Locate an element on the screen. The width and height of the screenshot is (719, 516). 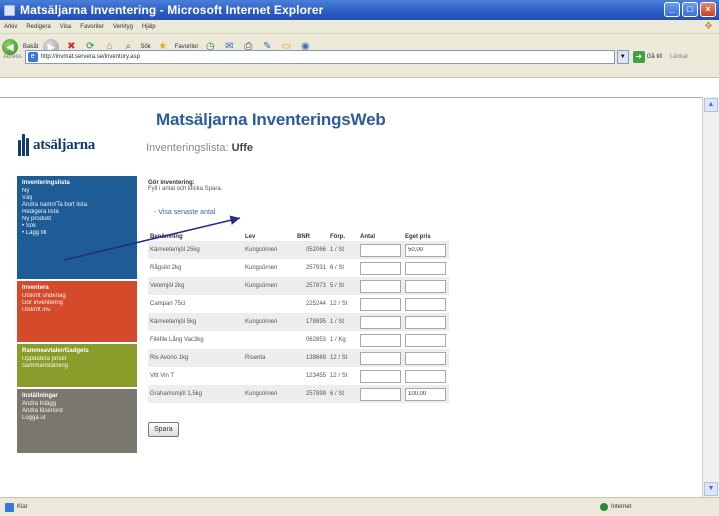
address-dropdown-icon: ▼ is located at coordinates (622, 56).